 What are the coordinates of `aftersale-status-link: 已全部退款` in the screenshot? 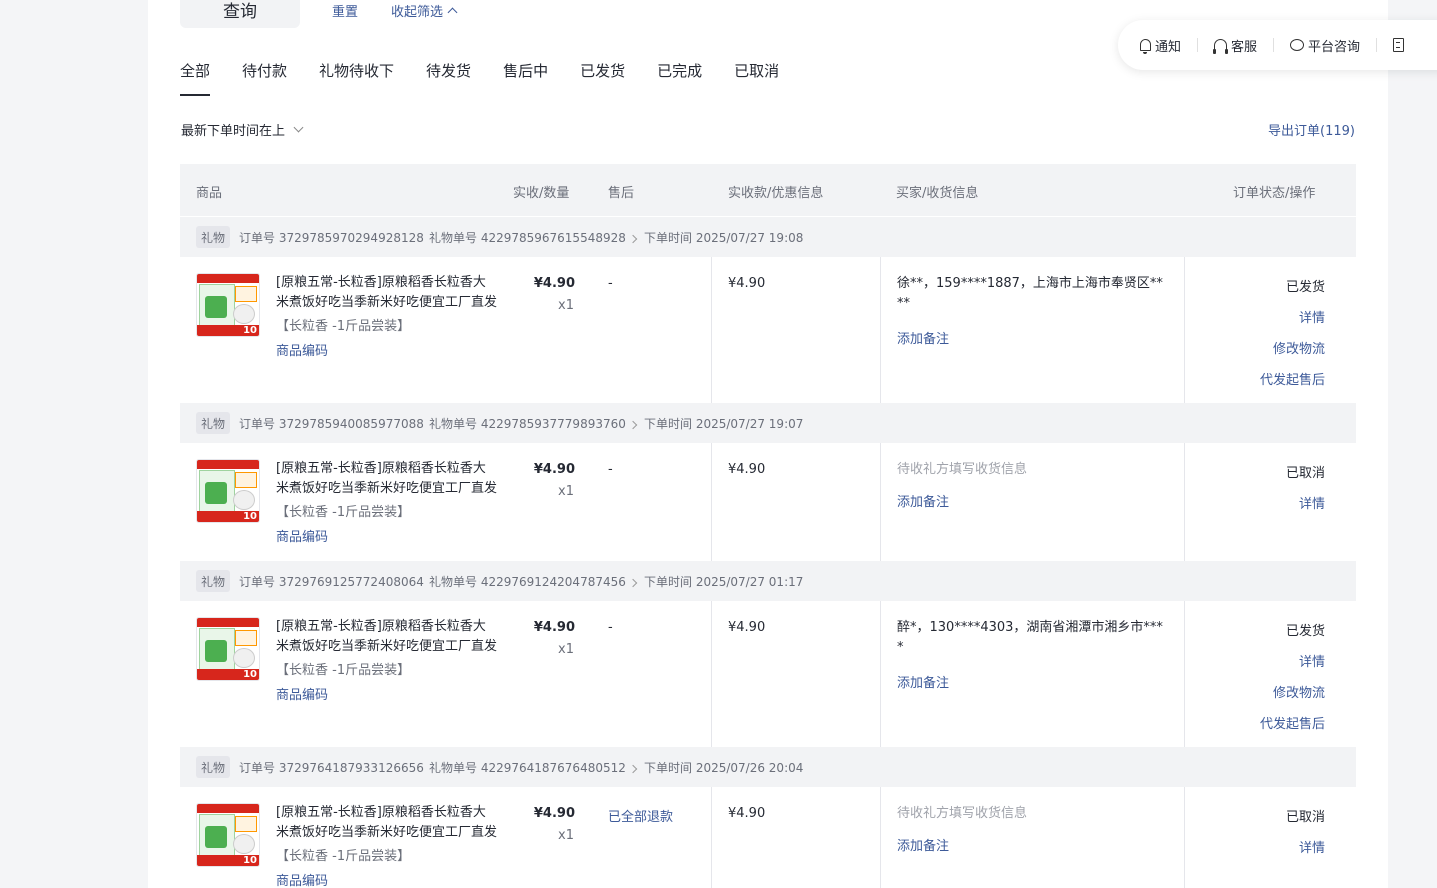 It's located at (640, 815).